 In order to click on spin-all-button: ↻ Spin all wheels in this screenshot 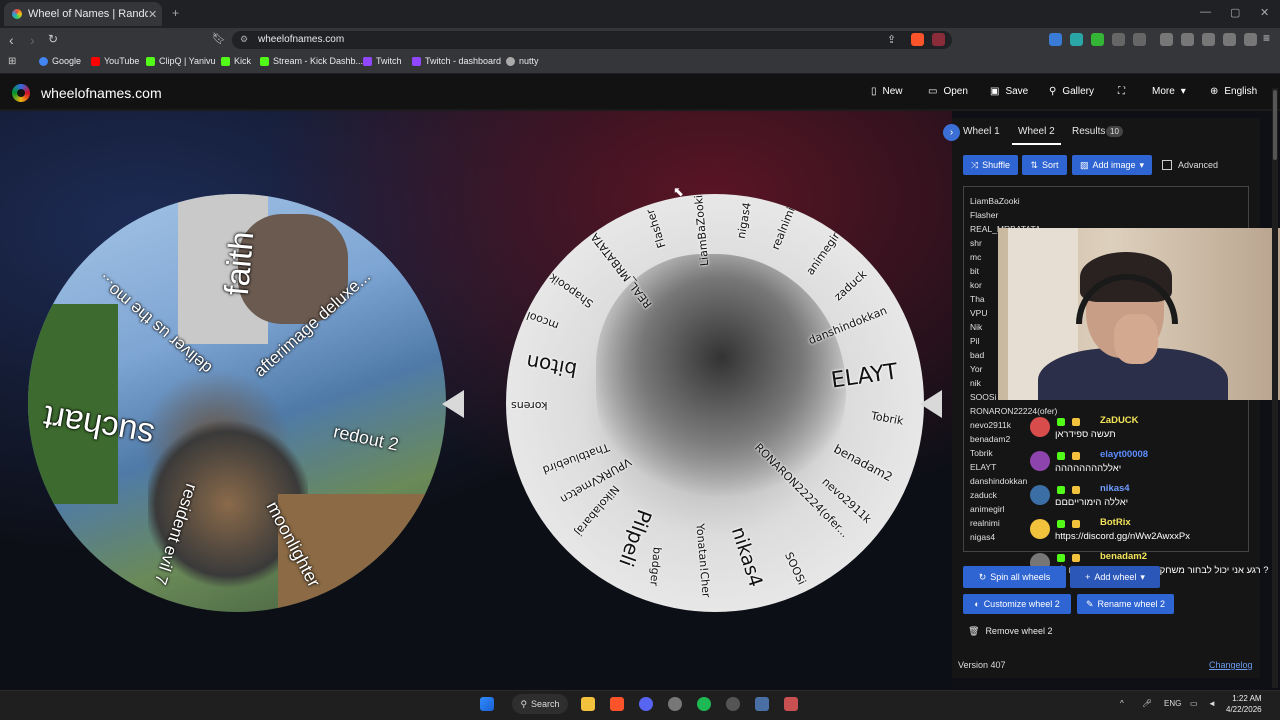, I will do `click(1014, 577)`.